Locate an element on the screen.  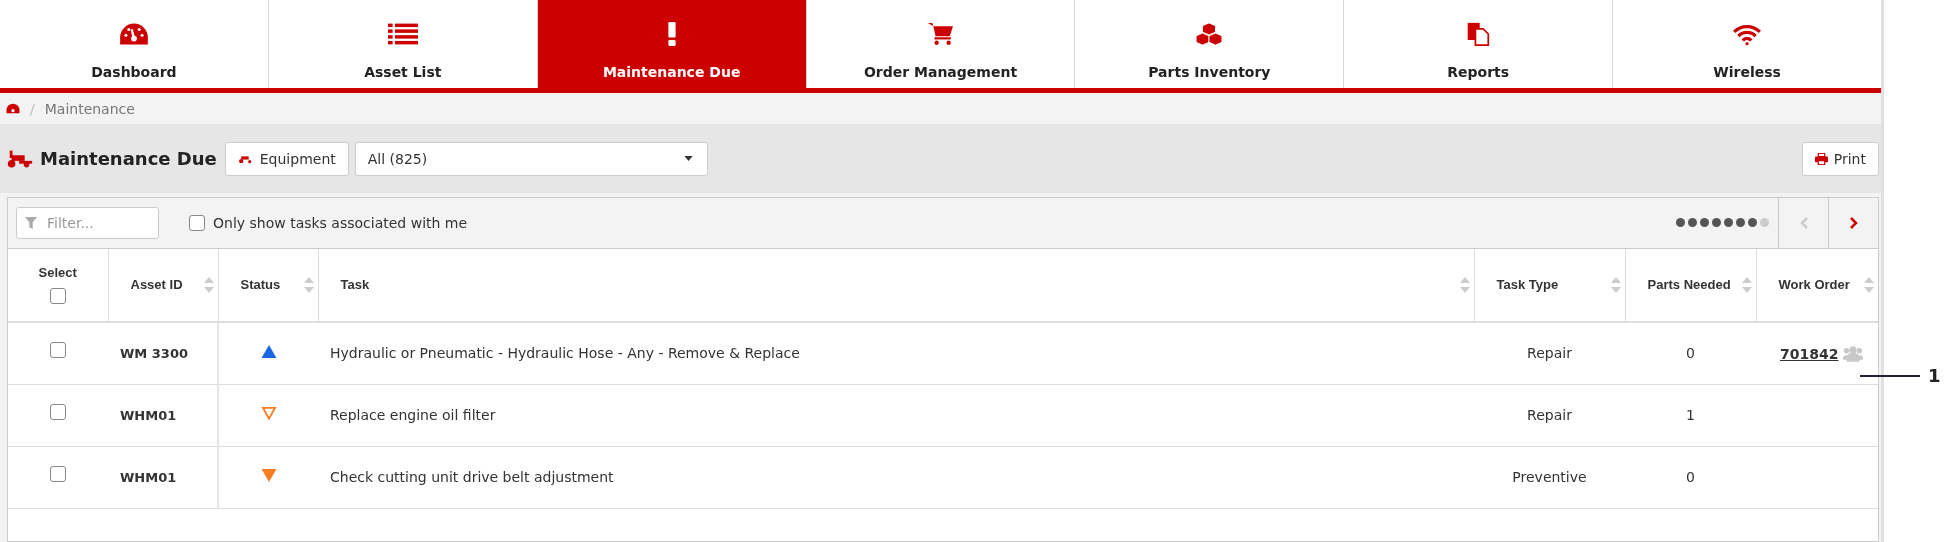
column-header: Parts Needed is located at coordinates (1689, 285).